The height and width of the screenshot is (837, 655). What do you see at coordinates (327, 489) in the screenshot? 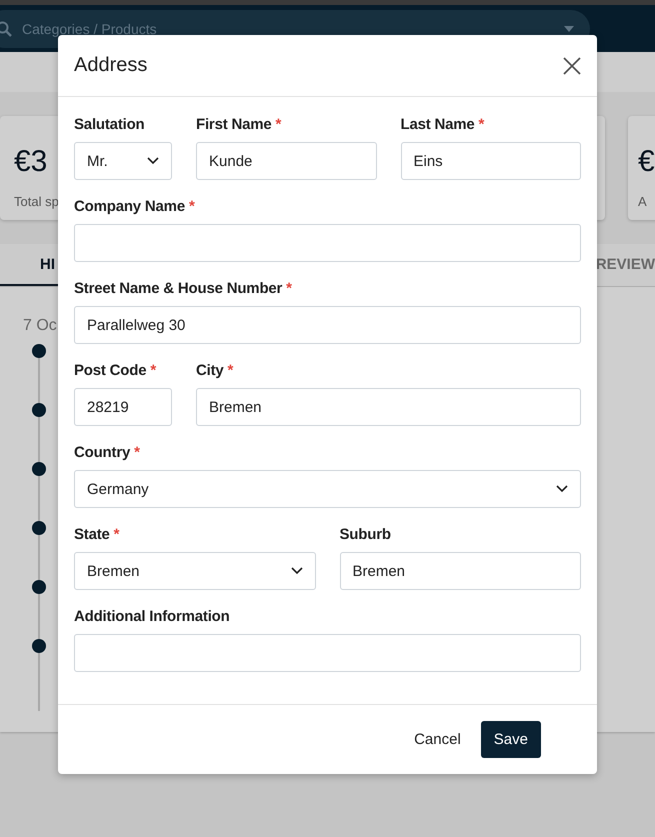
I see `select-field: Germany` at bounding box center [327, 489].